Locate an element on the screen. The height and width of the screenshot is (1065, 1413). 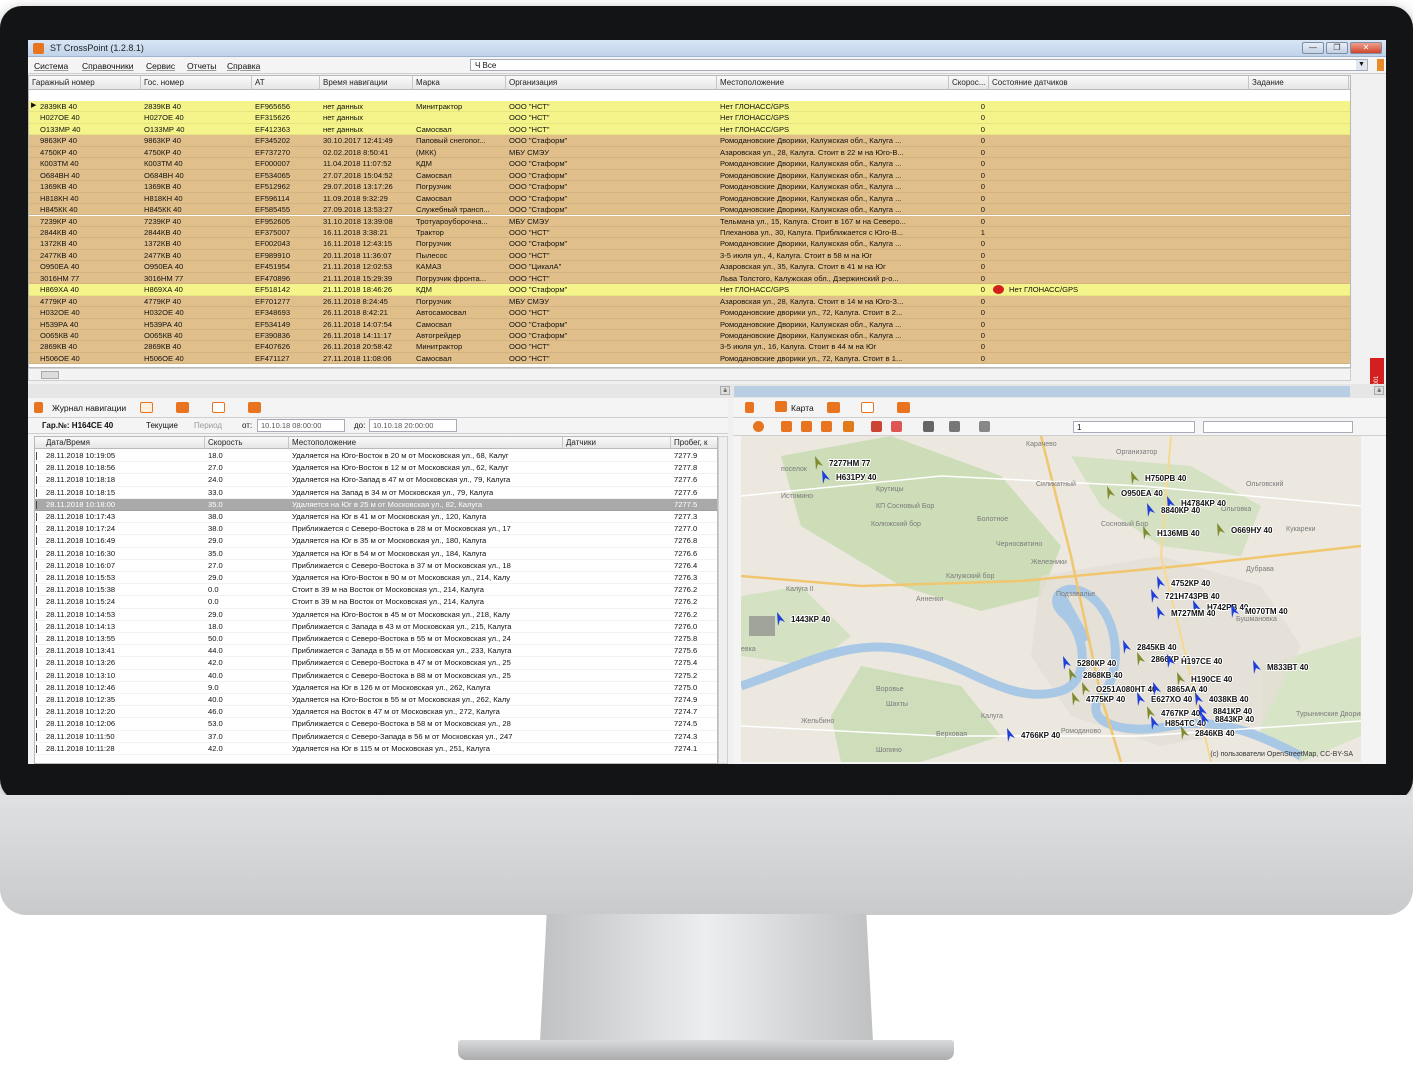
menu-help: Справка is located at coordinates (243, 66).